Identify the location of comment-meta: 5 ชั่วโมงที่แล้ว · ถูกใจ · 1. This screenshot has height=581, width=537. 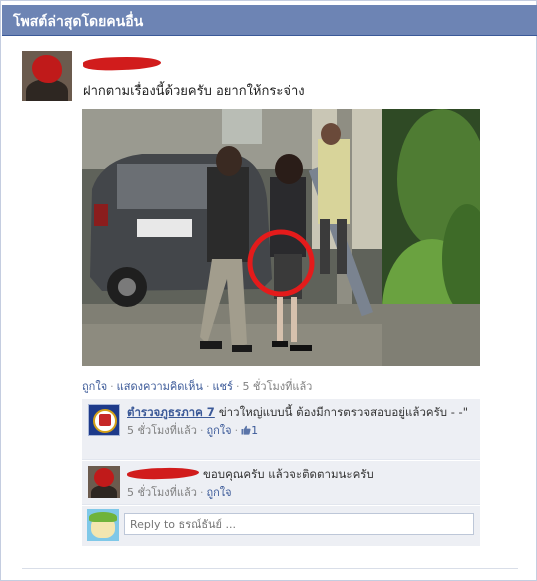
(193, 430).